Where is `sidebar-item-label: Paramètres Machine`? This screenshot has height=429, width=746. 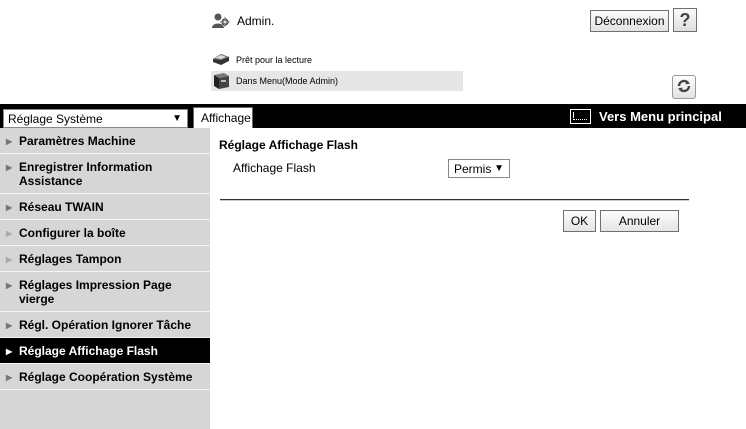 sidebar-item-label: Paramètres Machine is located at coordinates (77, 141).